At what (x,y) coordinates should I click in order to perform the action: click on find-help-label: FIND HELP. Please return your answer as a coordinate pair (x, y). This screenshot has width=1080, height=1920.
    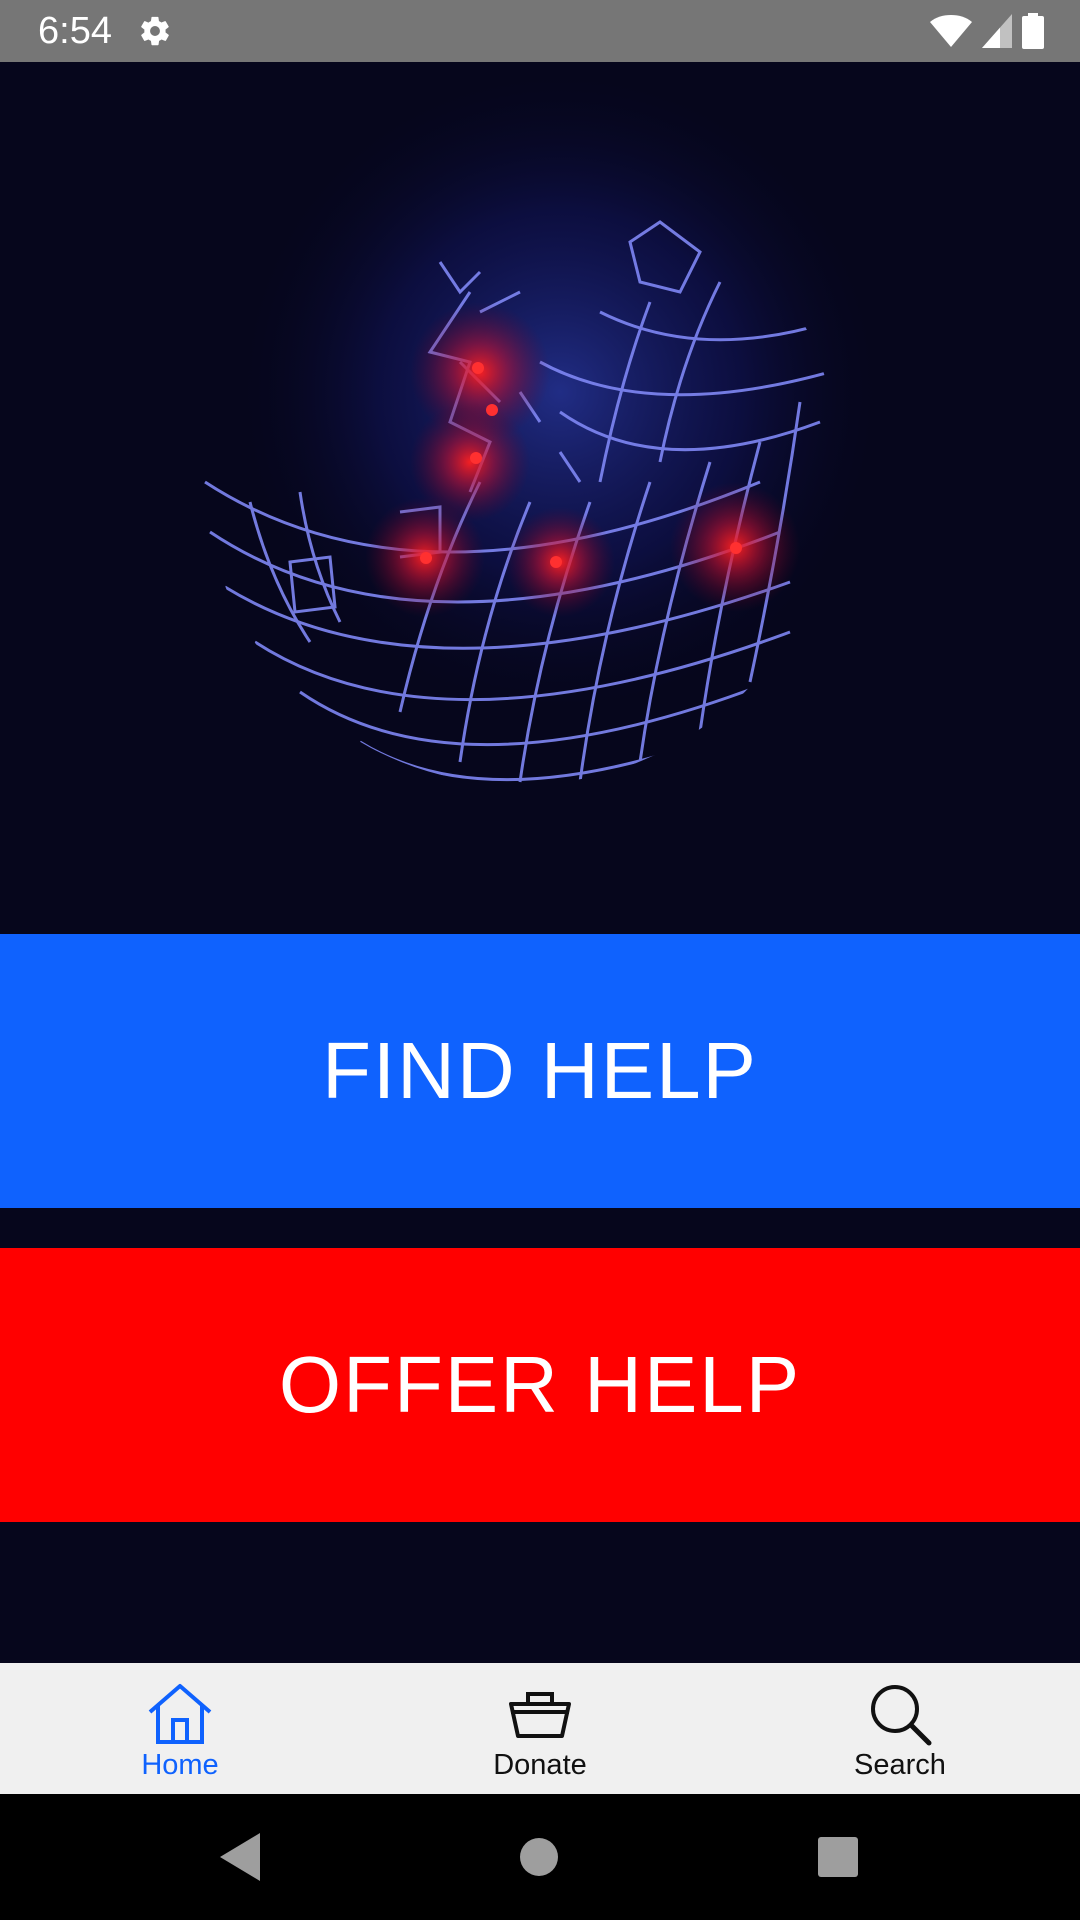
    Looking at the image, I should click on (540, 1070).